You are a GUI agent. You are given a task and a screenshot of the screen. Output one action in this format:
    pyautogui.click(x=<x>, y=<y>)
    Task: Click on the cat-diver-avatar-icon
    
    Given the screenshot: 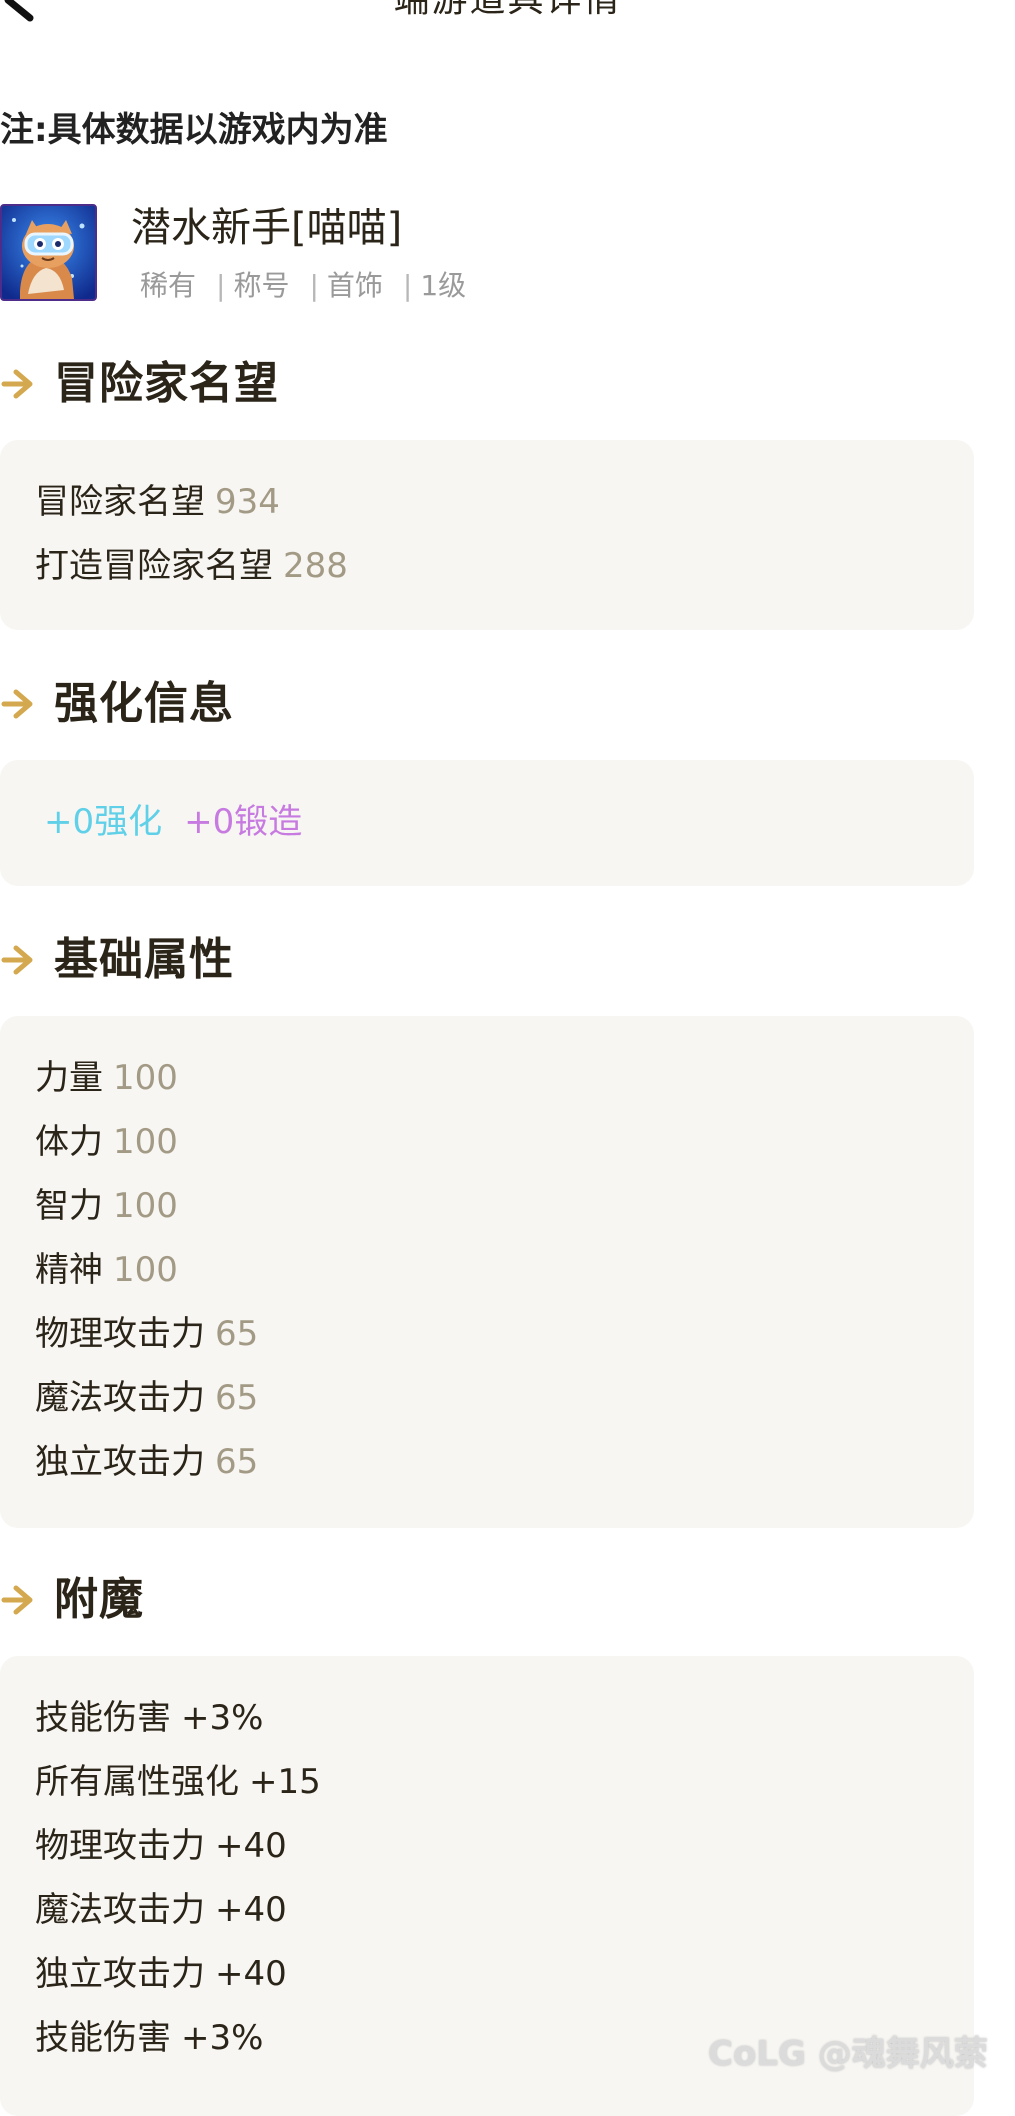 What is the action you would take?
    pyautogui.click(x=48, y=252)
    